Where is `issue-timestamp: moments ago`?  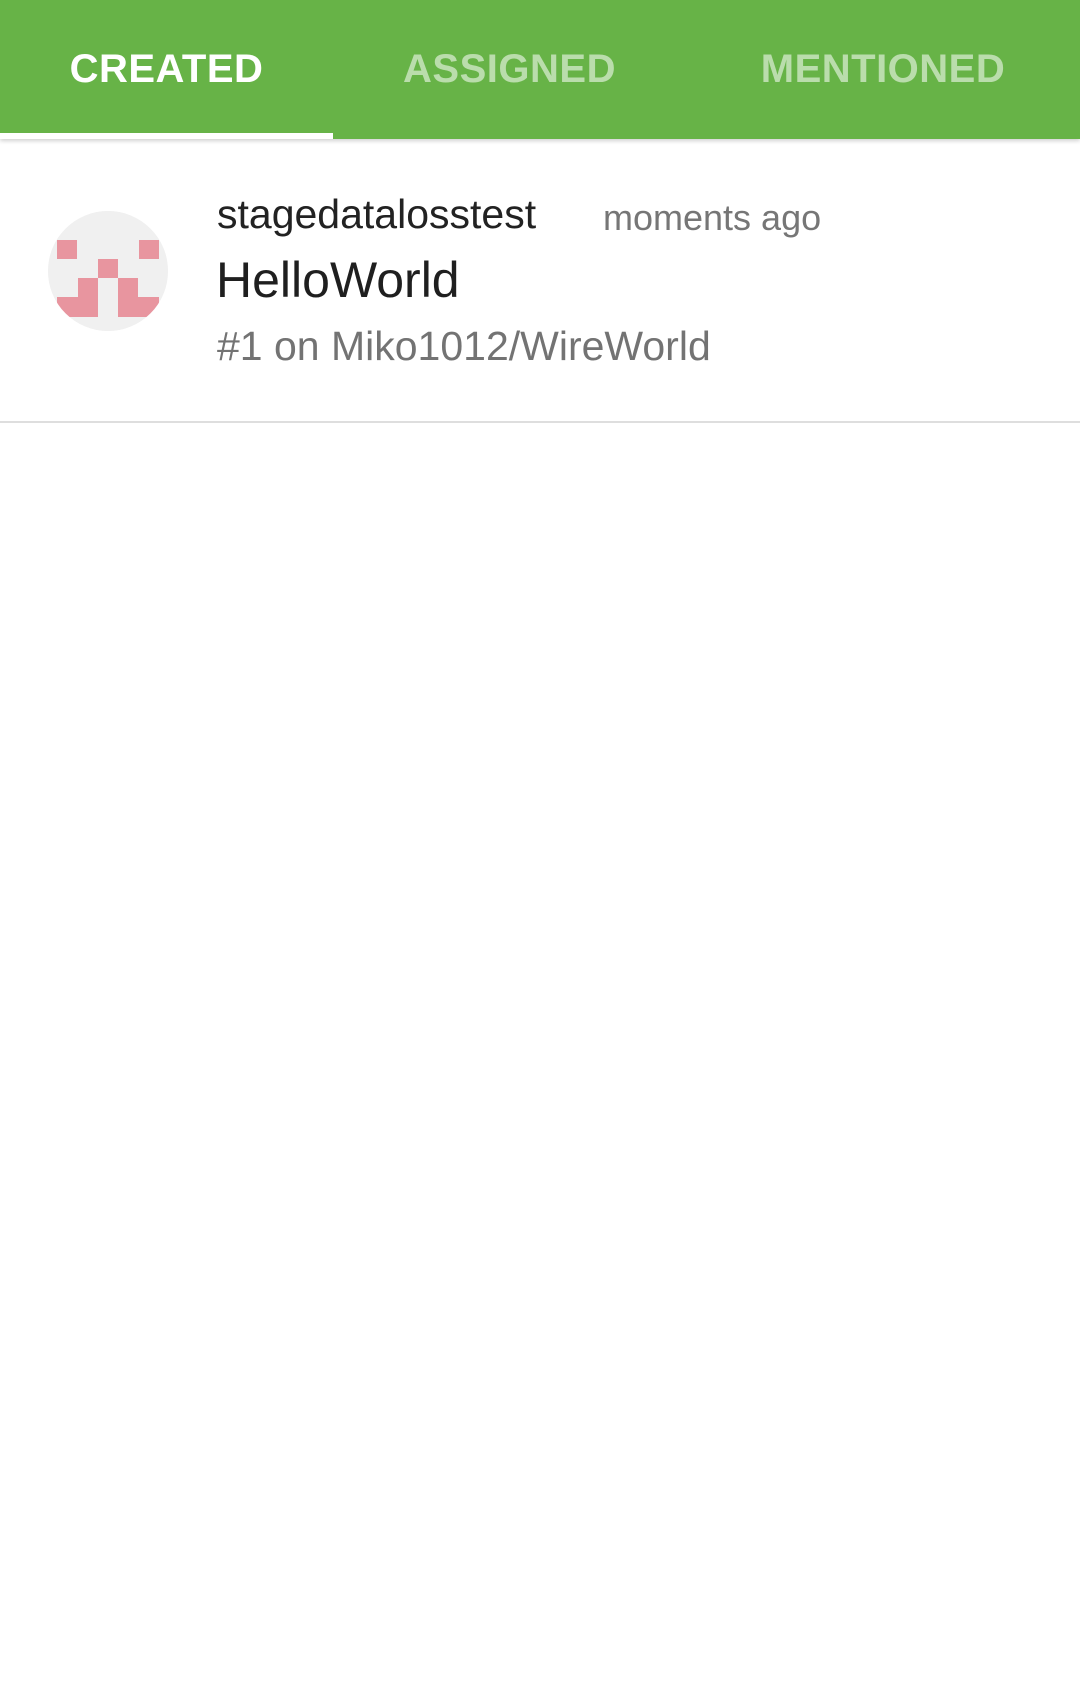 issue-timestamp: moments ago is located at coordinates (712, 217).